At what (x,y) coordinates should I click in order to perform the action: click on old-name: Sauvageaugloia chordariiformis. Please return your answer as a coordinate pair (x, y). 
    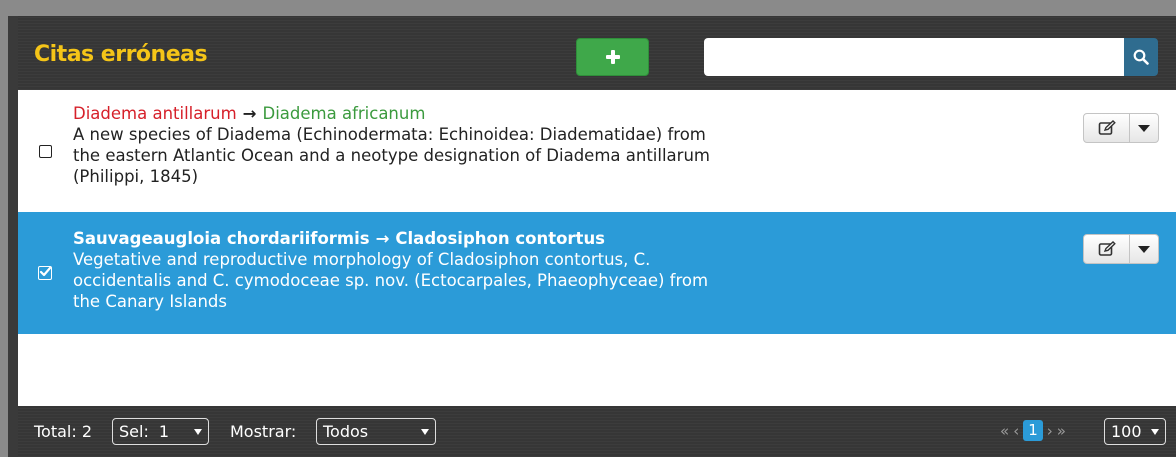
    Looking at the image, I should click on (221, 238).